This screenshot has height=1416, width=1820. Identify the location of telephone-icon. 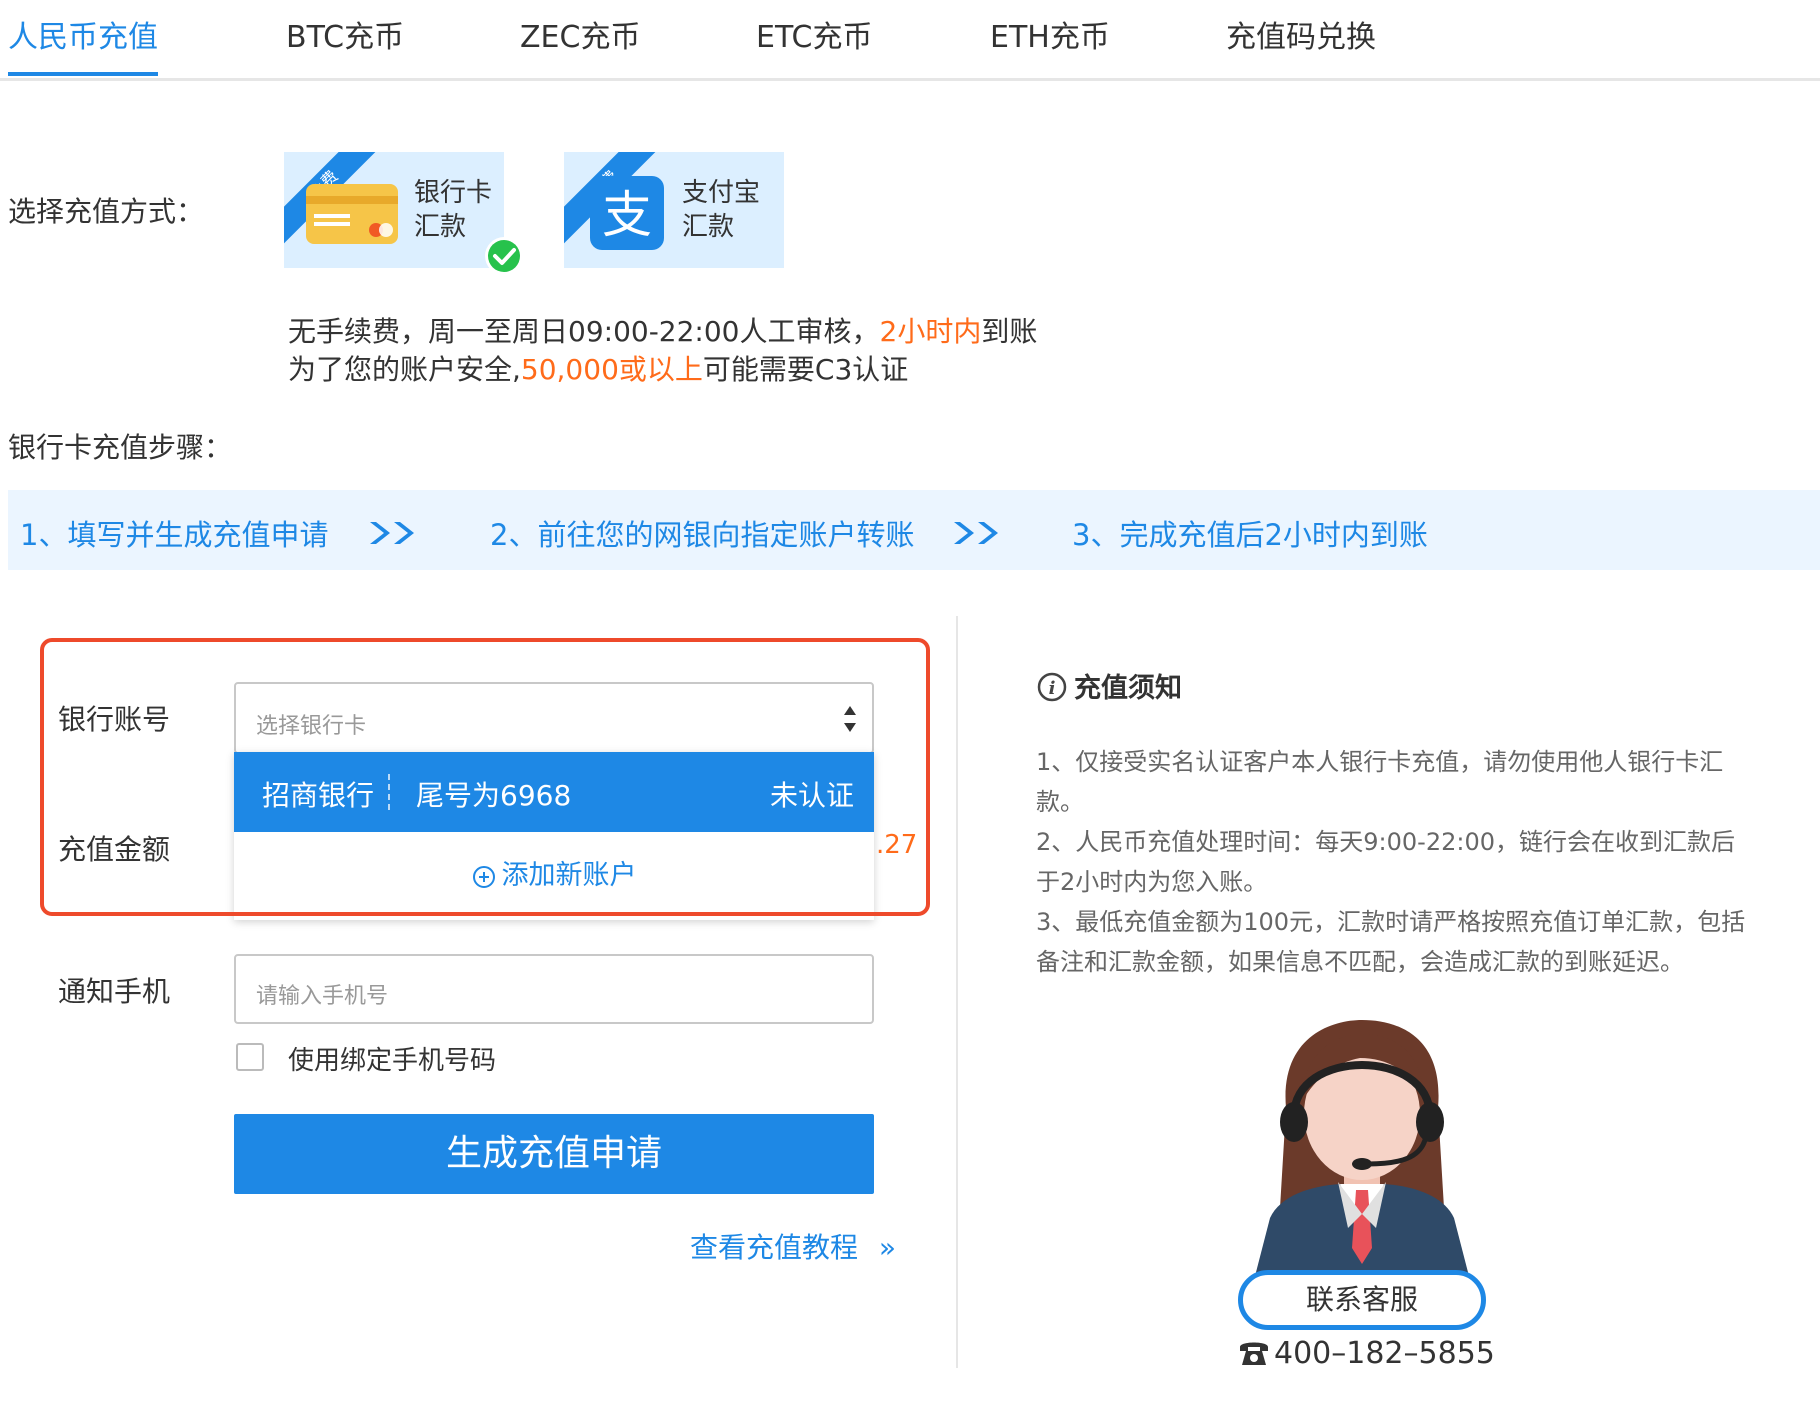
(1254, 1353).